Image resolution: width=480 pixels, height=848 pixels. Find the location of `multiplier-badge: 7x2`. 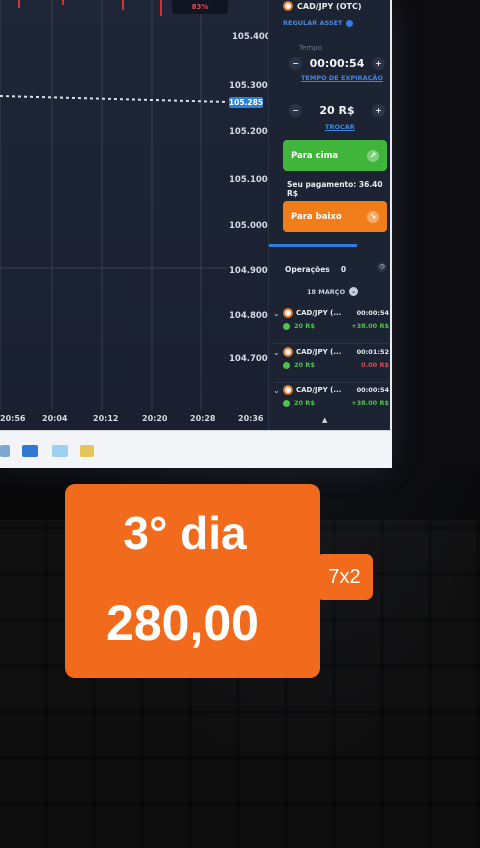

multiplier-badge: 7x2 is located at coordinates (344, 577).